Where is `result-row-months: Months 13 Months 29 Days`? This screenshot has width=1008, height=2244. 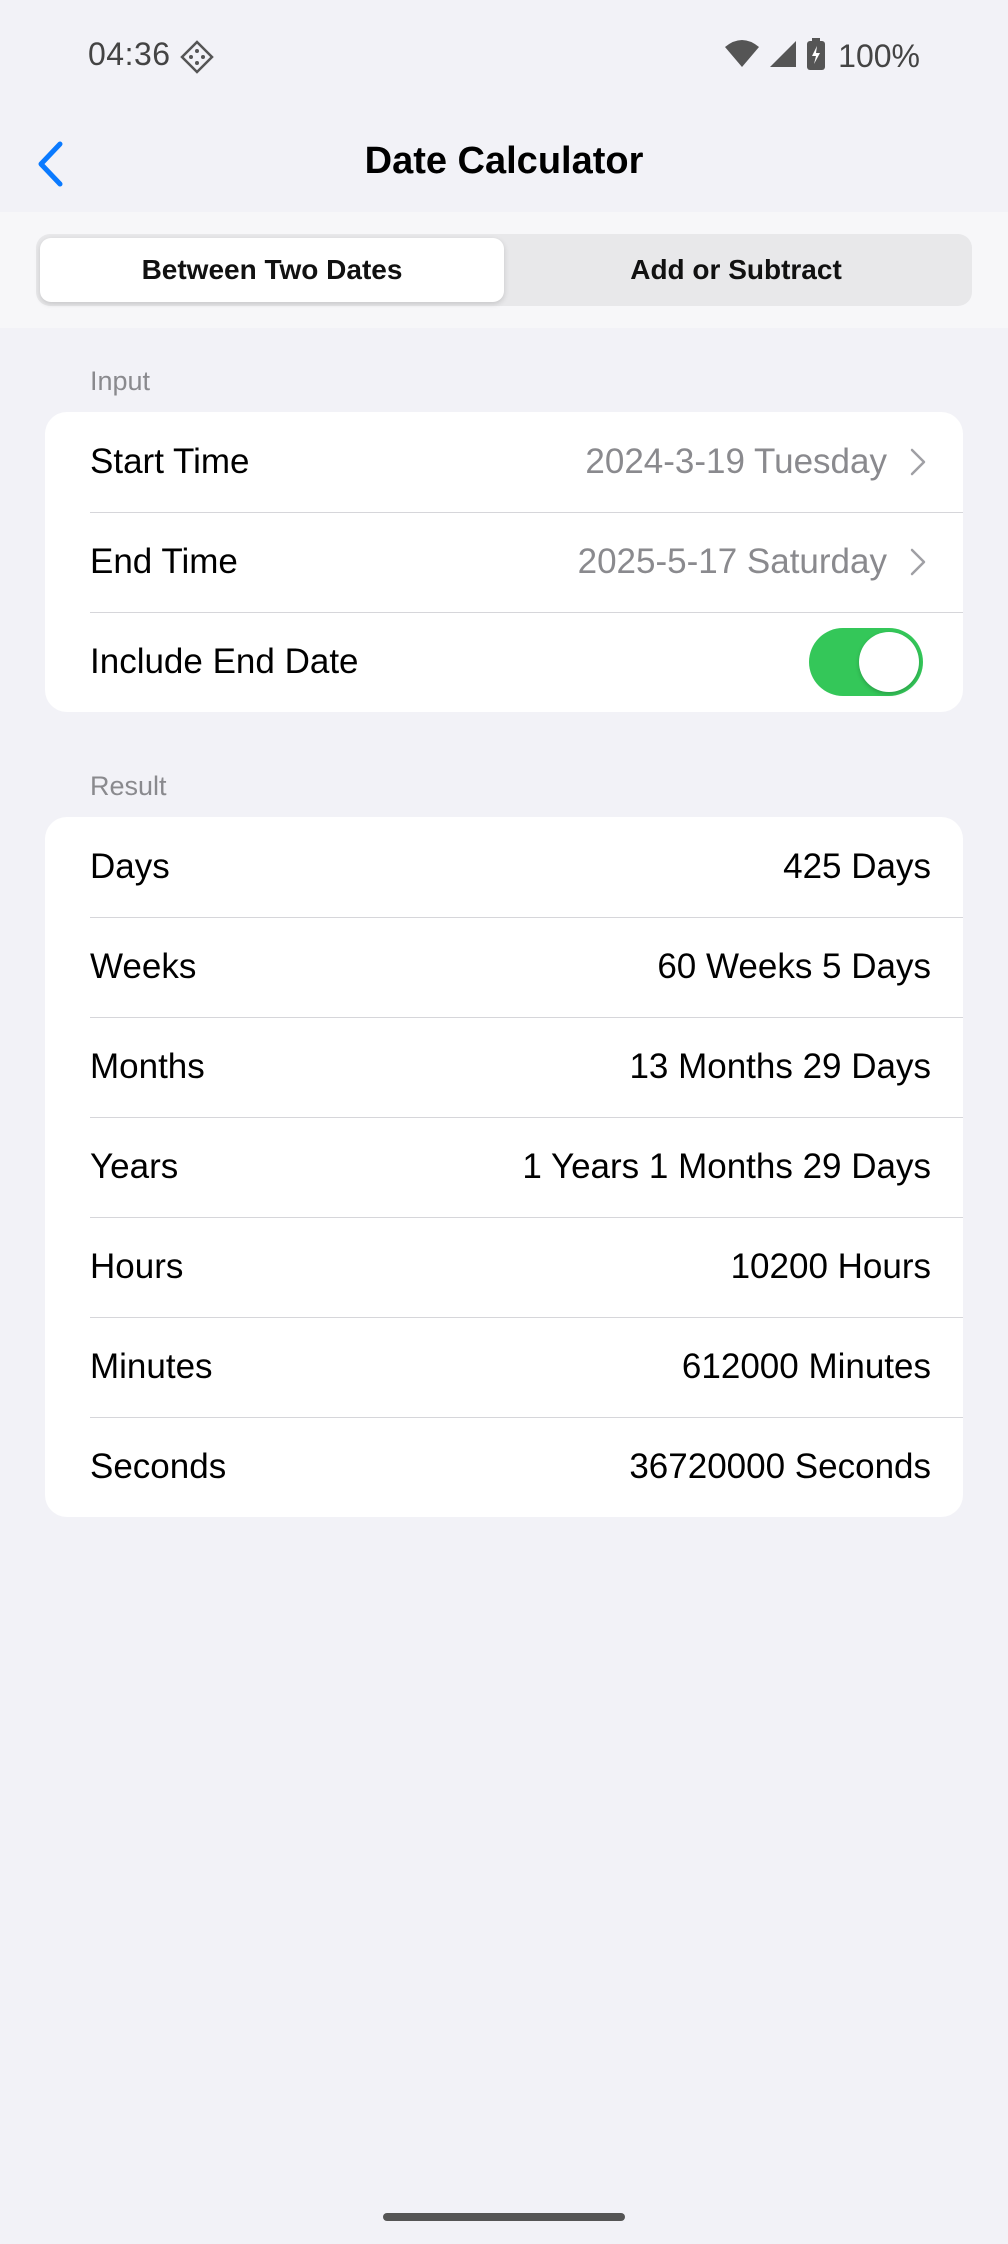
result-row-months: Months 13 Months 29 Days is located at coordinates (504, 1067).